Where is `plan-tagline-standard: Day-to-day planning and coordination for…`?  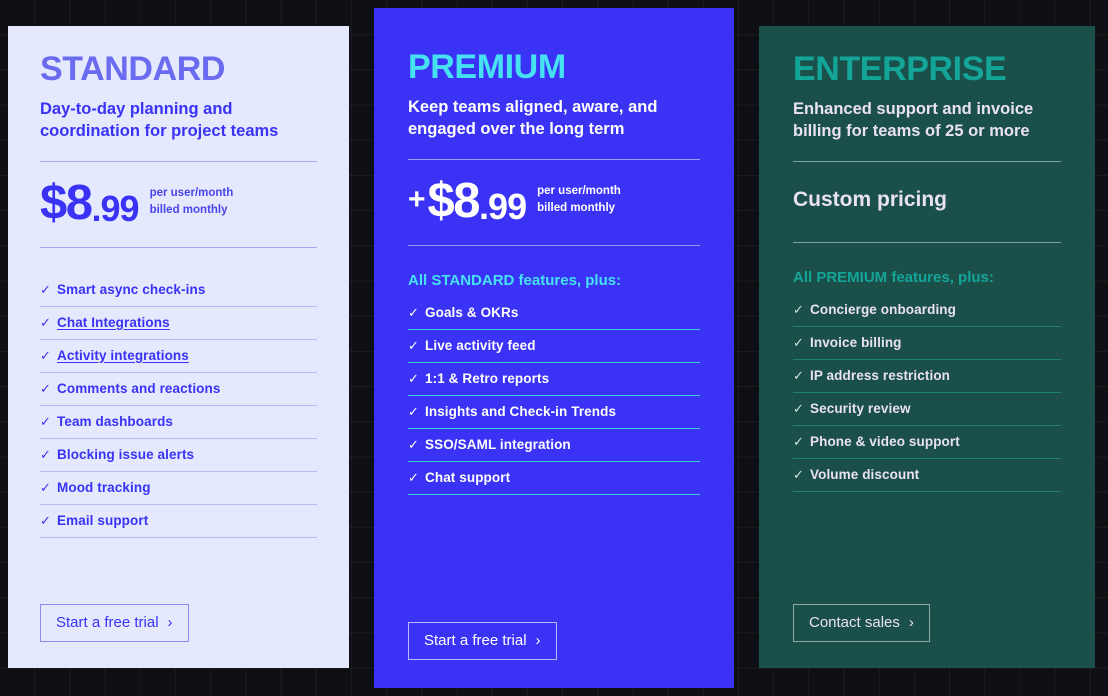 plan-tagline-standard: Day-to-day planning and coordination for… is located at coordinates (159, 120).